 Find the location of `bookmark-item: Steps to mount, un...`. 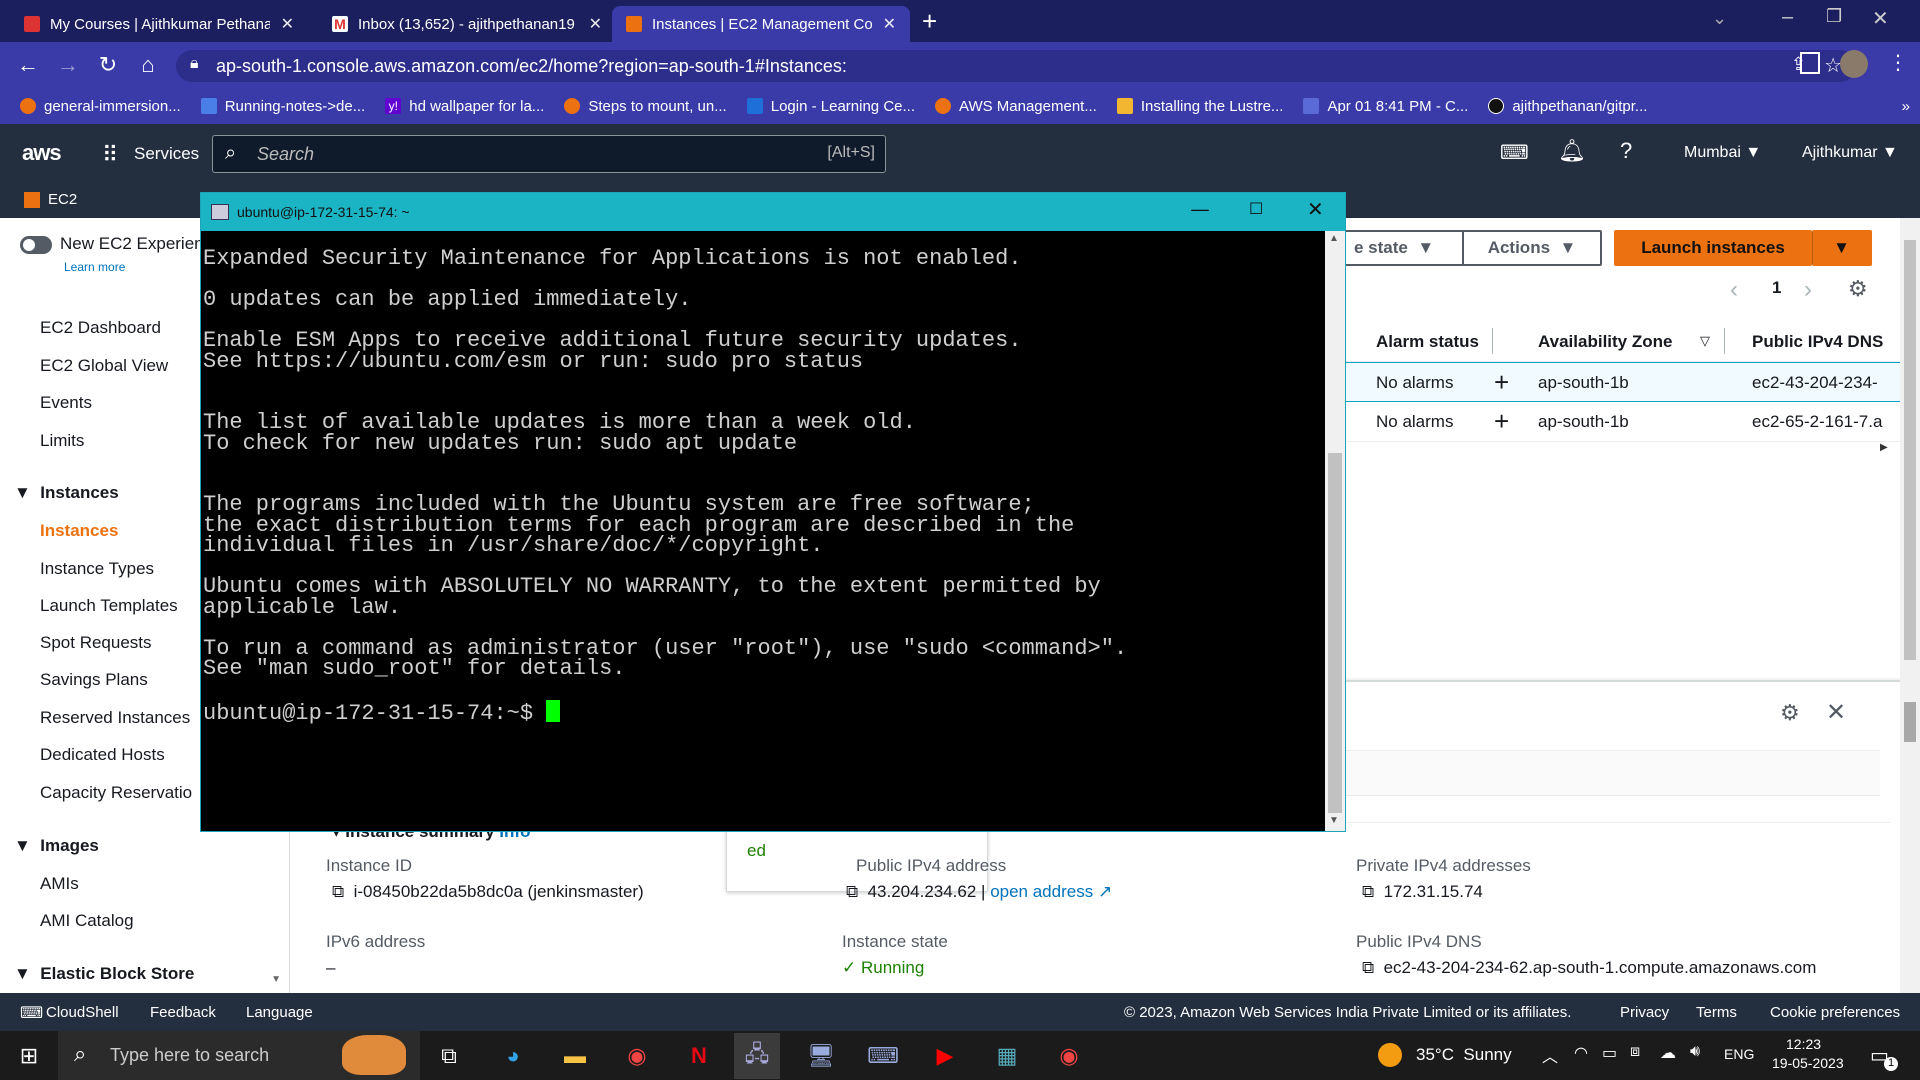

bookmark-item: Steps to mount, un... is located at coordinates (645, 106).